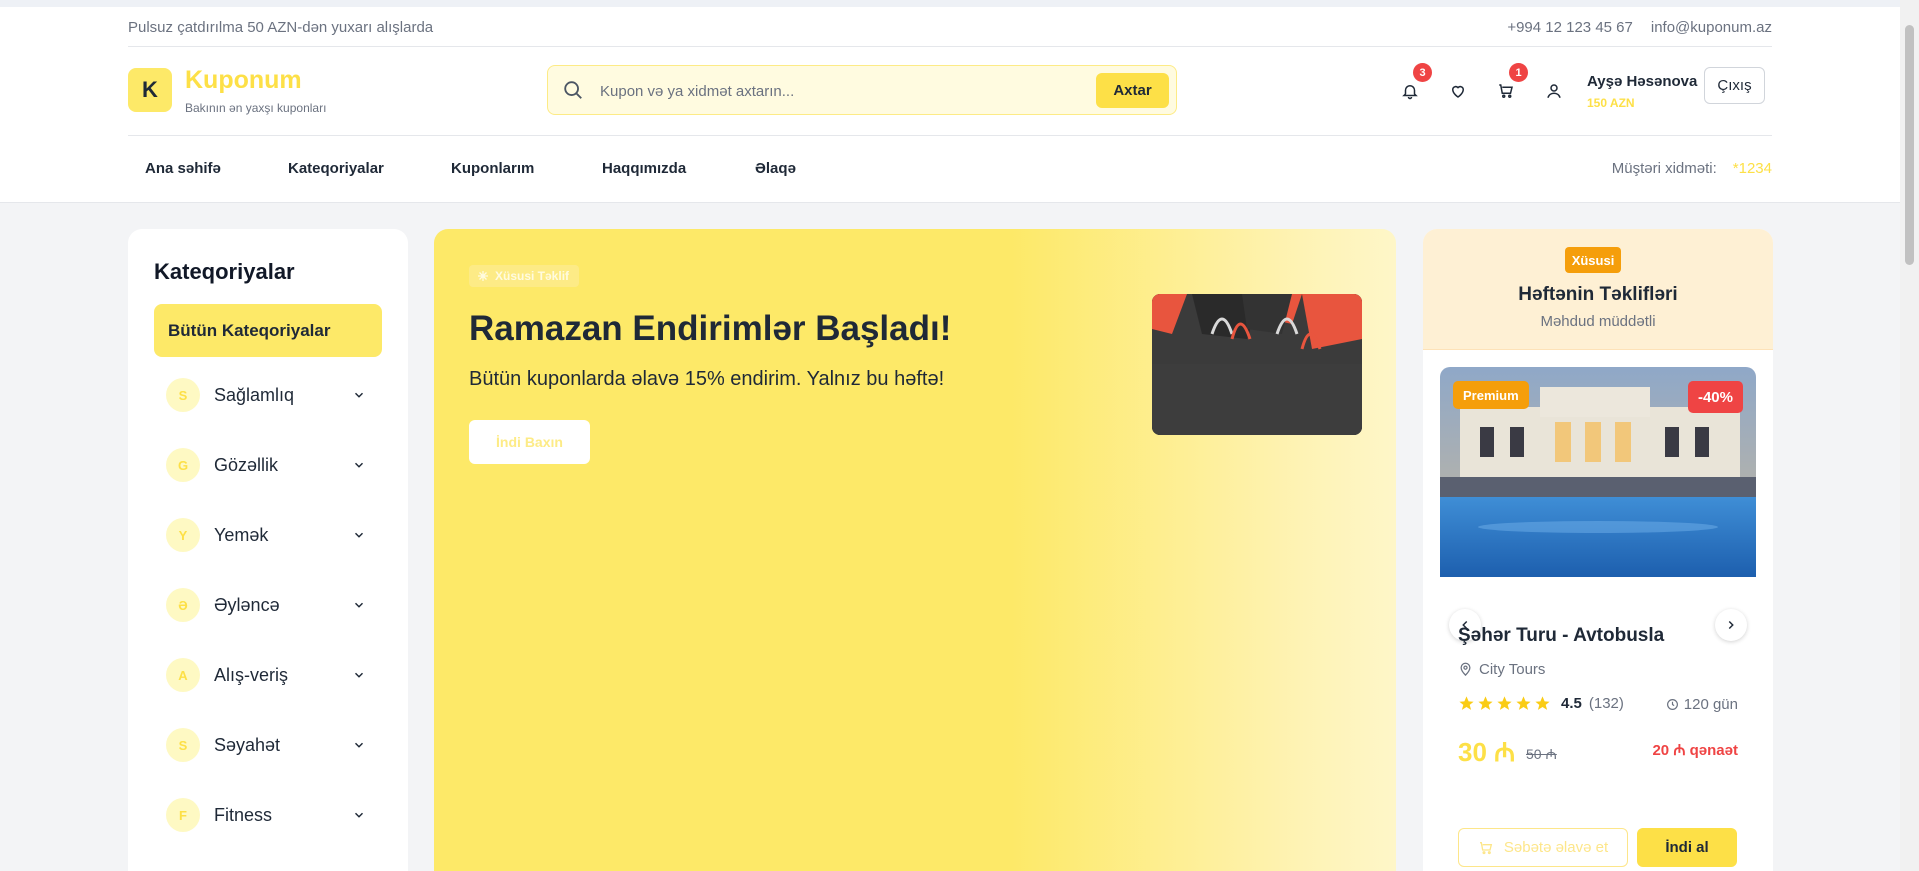 The height and width of the screenshot is (871, 1919). Describe the element at coordinates (492, 168) in the screenshot. I see `nav-my-coupons: Kuponlarım` at that location.